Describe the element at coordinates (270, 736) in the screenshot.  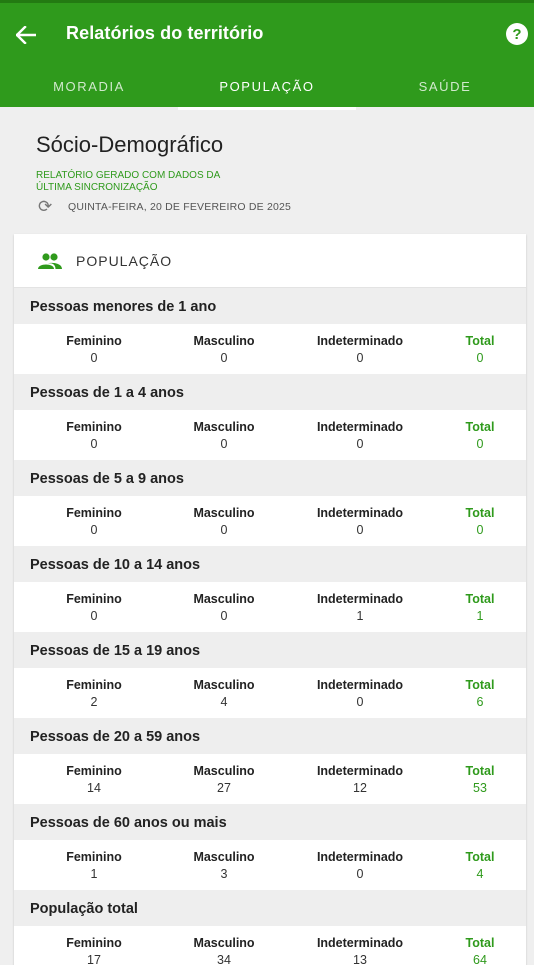
I see `group-title: Pessoas de 20 a 59 anos` at that location.